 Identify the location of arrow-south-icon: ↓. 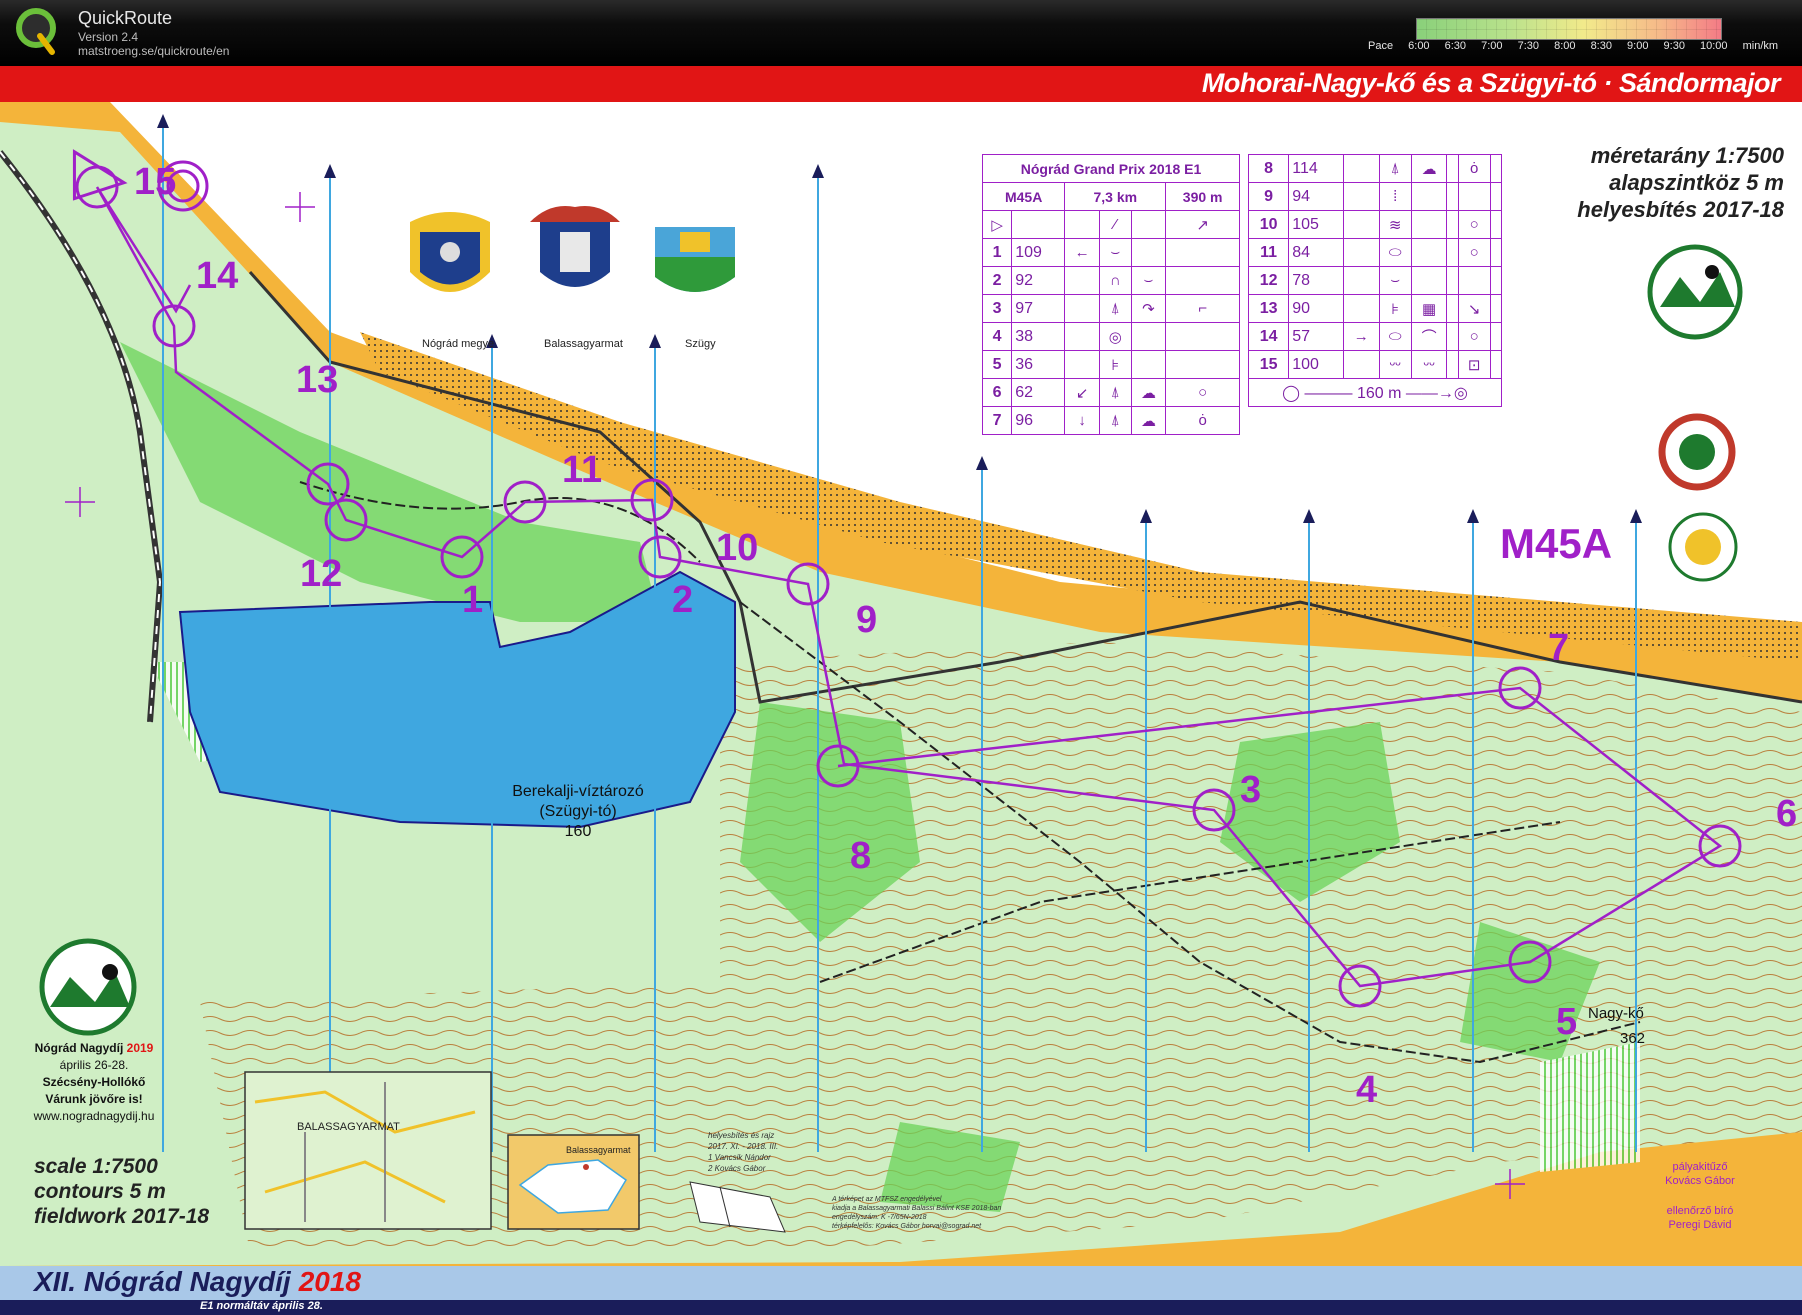
(1082, 420).